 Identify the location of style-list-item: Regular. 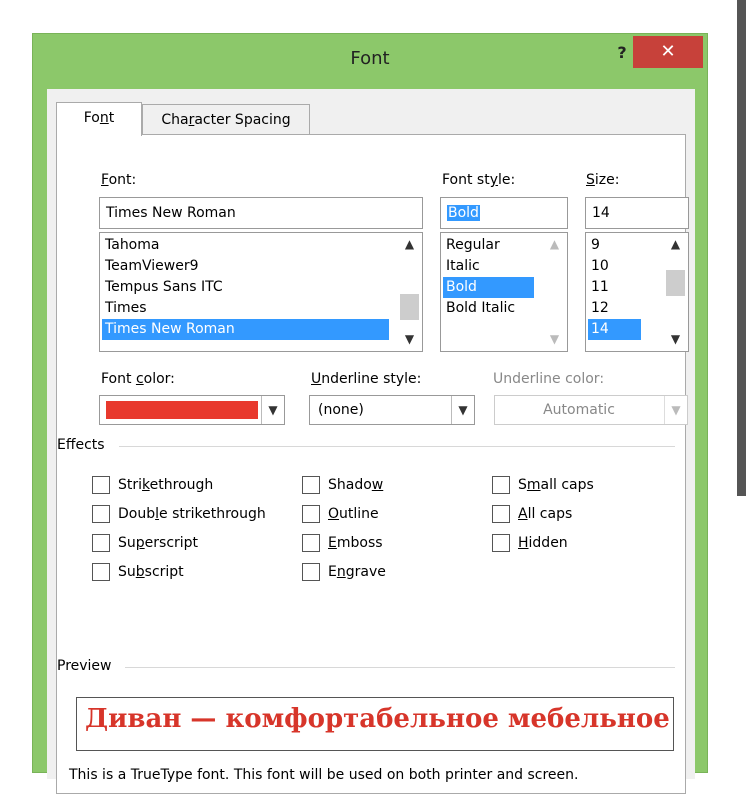
(471, 245).